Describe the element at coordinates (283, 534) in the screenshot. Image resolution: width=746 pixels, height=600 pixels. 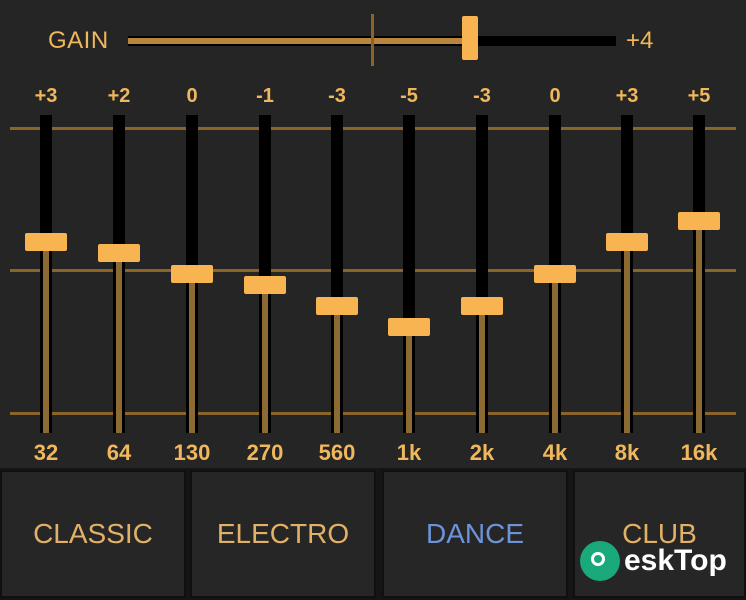
I see `preset-electro-button: ELECTRO` at that location.